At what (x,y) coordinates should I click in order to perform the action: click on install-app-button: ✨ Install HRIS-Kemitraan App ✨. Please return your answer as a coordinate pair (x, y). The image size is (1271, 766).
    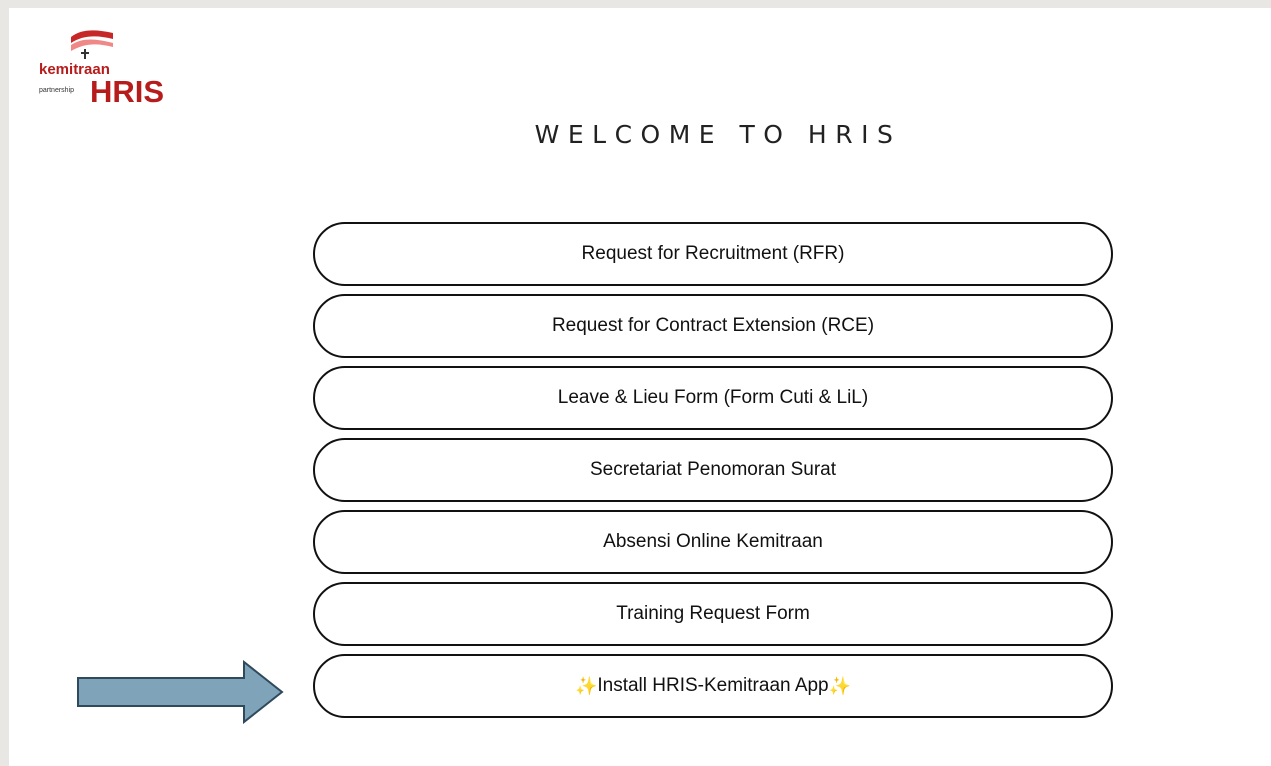
    Looking at the image, I should click on (713, 686).